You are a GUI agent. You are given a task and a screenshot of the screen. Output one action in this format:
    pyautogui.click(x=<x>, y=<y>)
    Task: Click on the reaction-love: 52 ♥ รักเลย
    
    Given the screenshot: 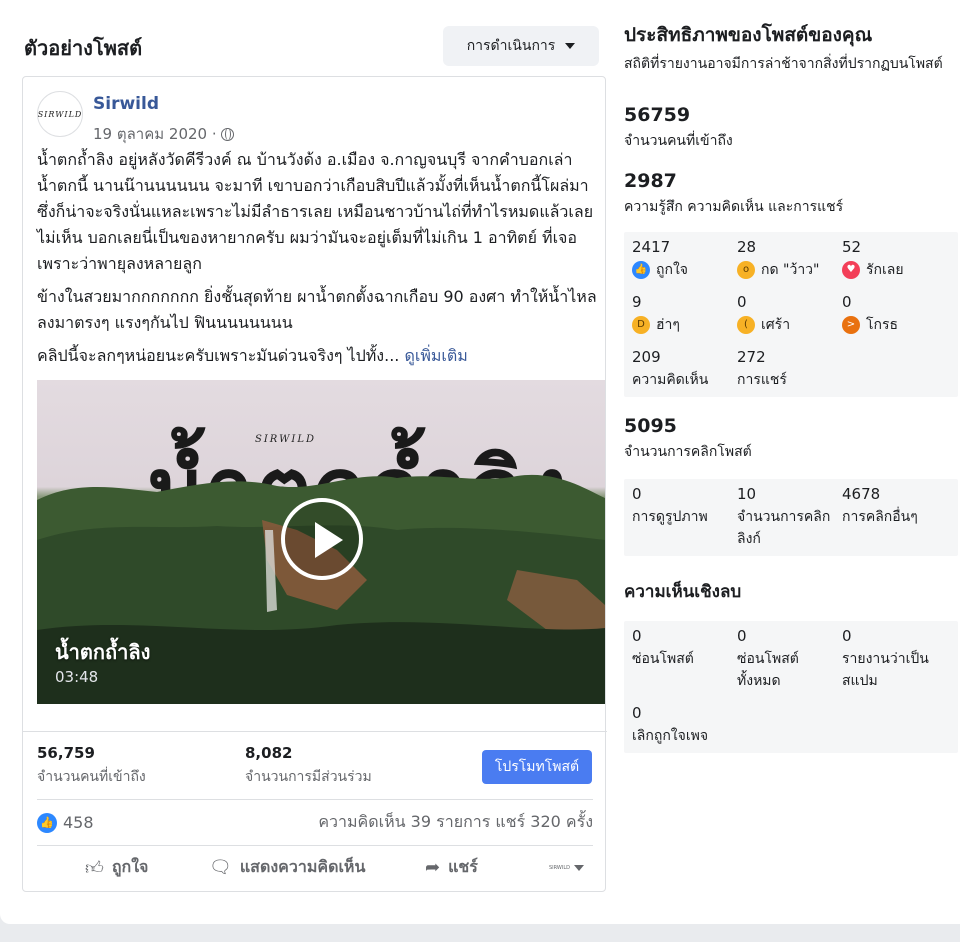 What is the action you would take?
    pyautogui.click(x=894, y=259)
    